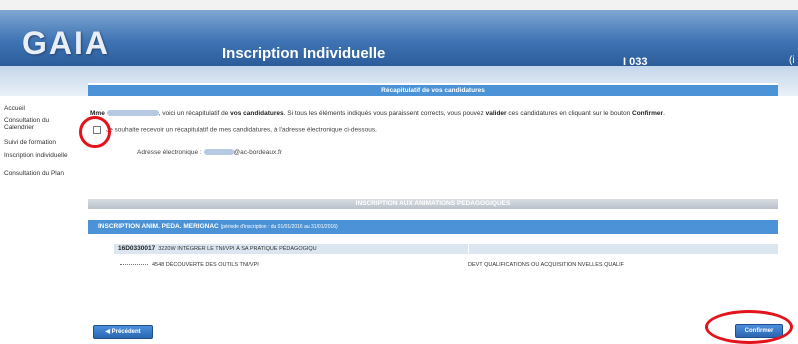 This screenshot has height=344, width=798. I want to click on sidebar-item-suivi: Suivi de formation, so click(41, 142).